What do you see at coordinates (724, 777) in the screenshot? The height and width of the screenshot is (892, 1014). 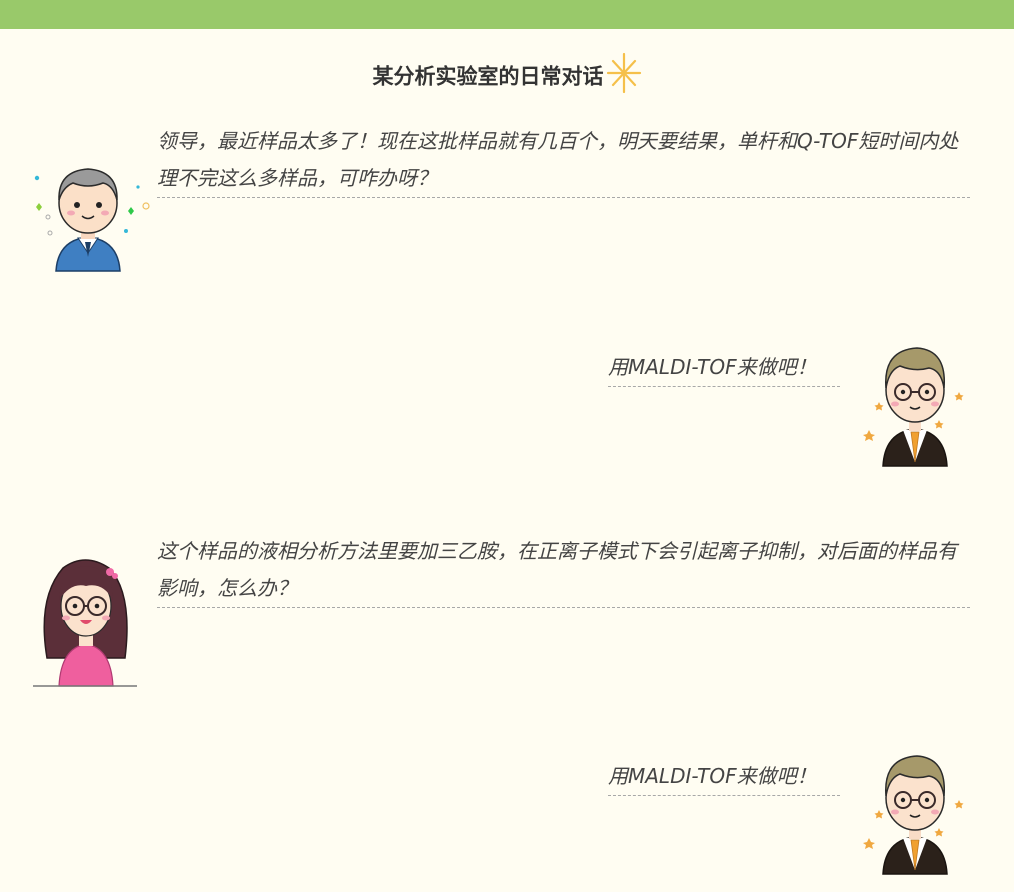 I see `dialogue-bubble-4: 用MALDI-TOF来做吧！` at bounding box center [724, 777].